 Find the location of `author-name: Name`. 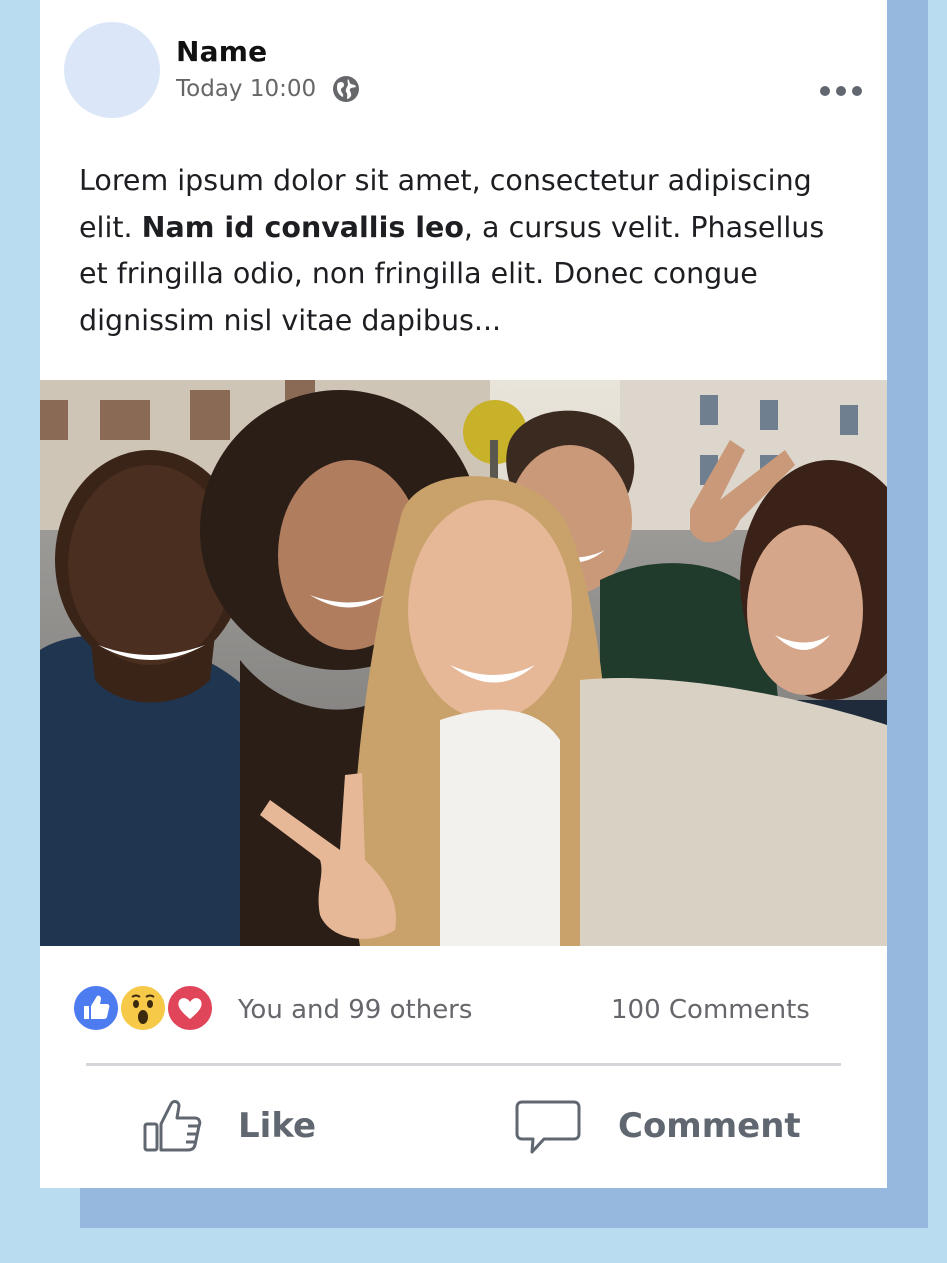

author-name: Name is located at coordinates (221, 51).